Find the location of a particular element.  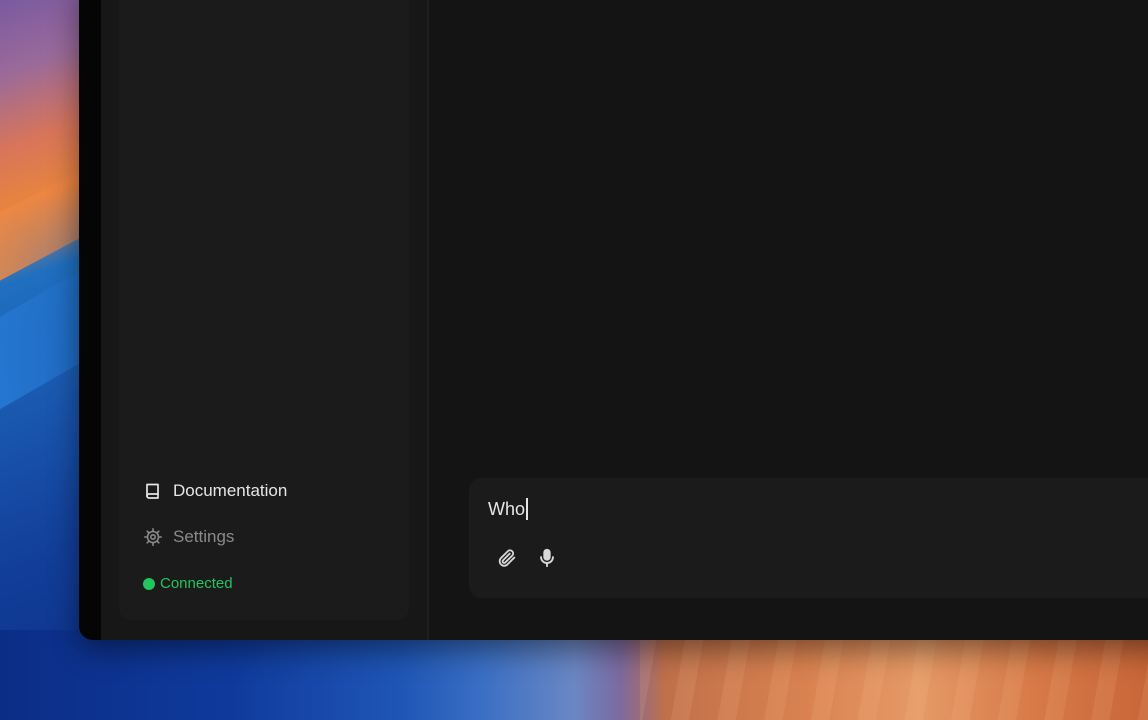

sidebar-item-label: Settings is located at coordinates (204, 536).